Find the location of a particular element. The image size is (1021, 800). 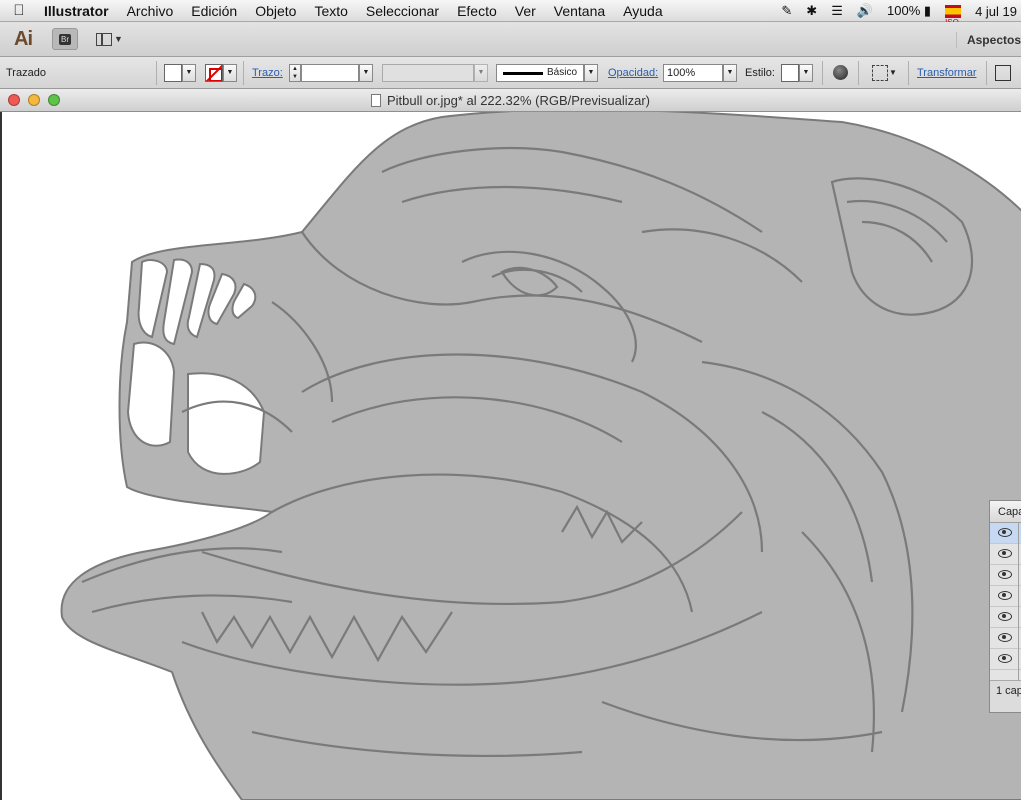

layers-count: 1 cap is located at coordinates (1005, 696).